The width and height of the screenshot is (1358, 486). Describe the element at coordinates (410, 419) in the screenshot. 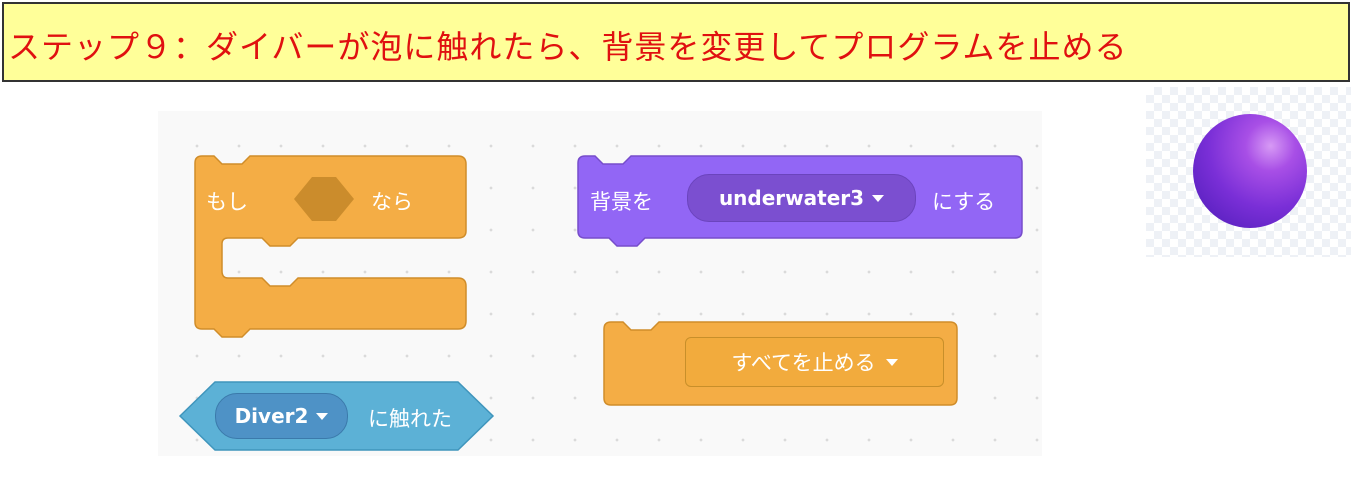

I see `touching-suffix: に触れた` at that location.